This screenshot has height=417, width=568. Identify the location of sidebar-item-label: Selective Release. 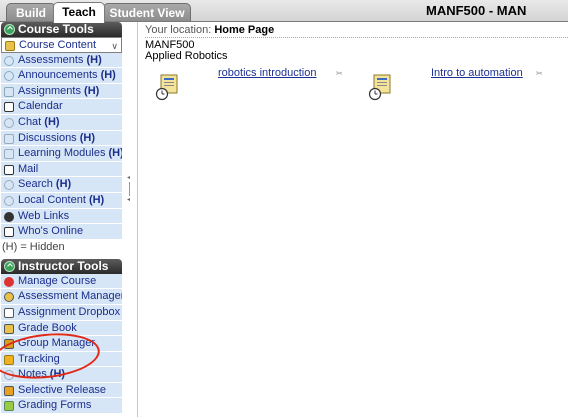
(62, 389).